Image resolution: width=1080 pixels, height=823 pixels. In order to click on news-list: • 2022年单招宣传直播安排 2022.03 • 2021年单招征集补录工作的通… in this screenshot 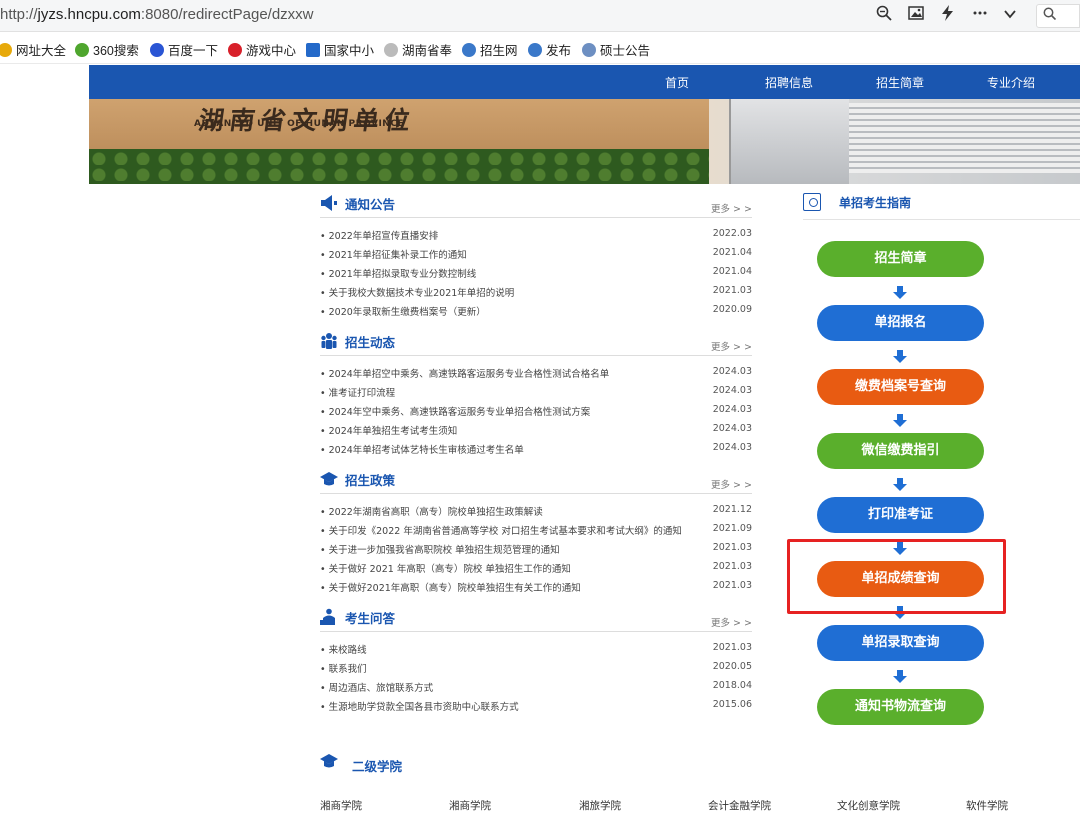, I will do `click(536, 271)`.